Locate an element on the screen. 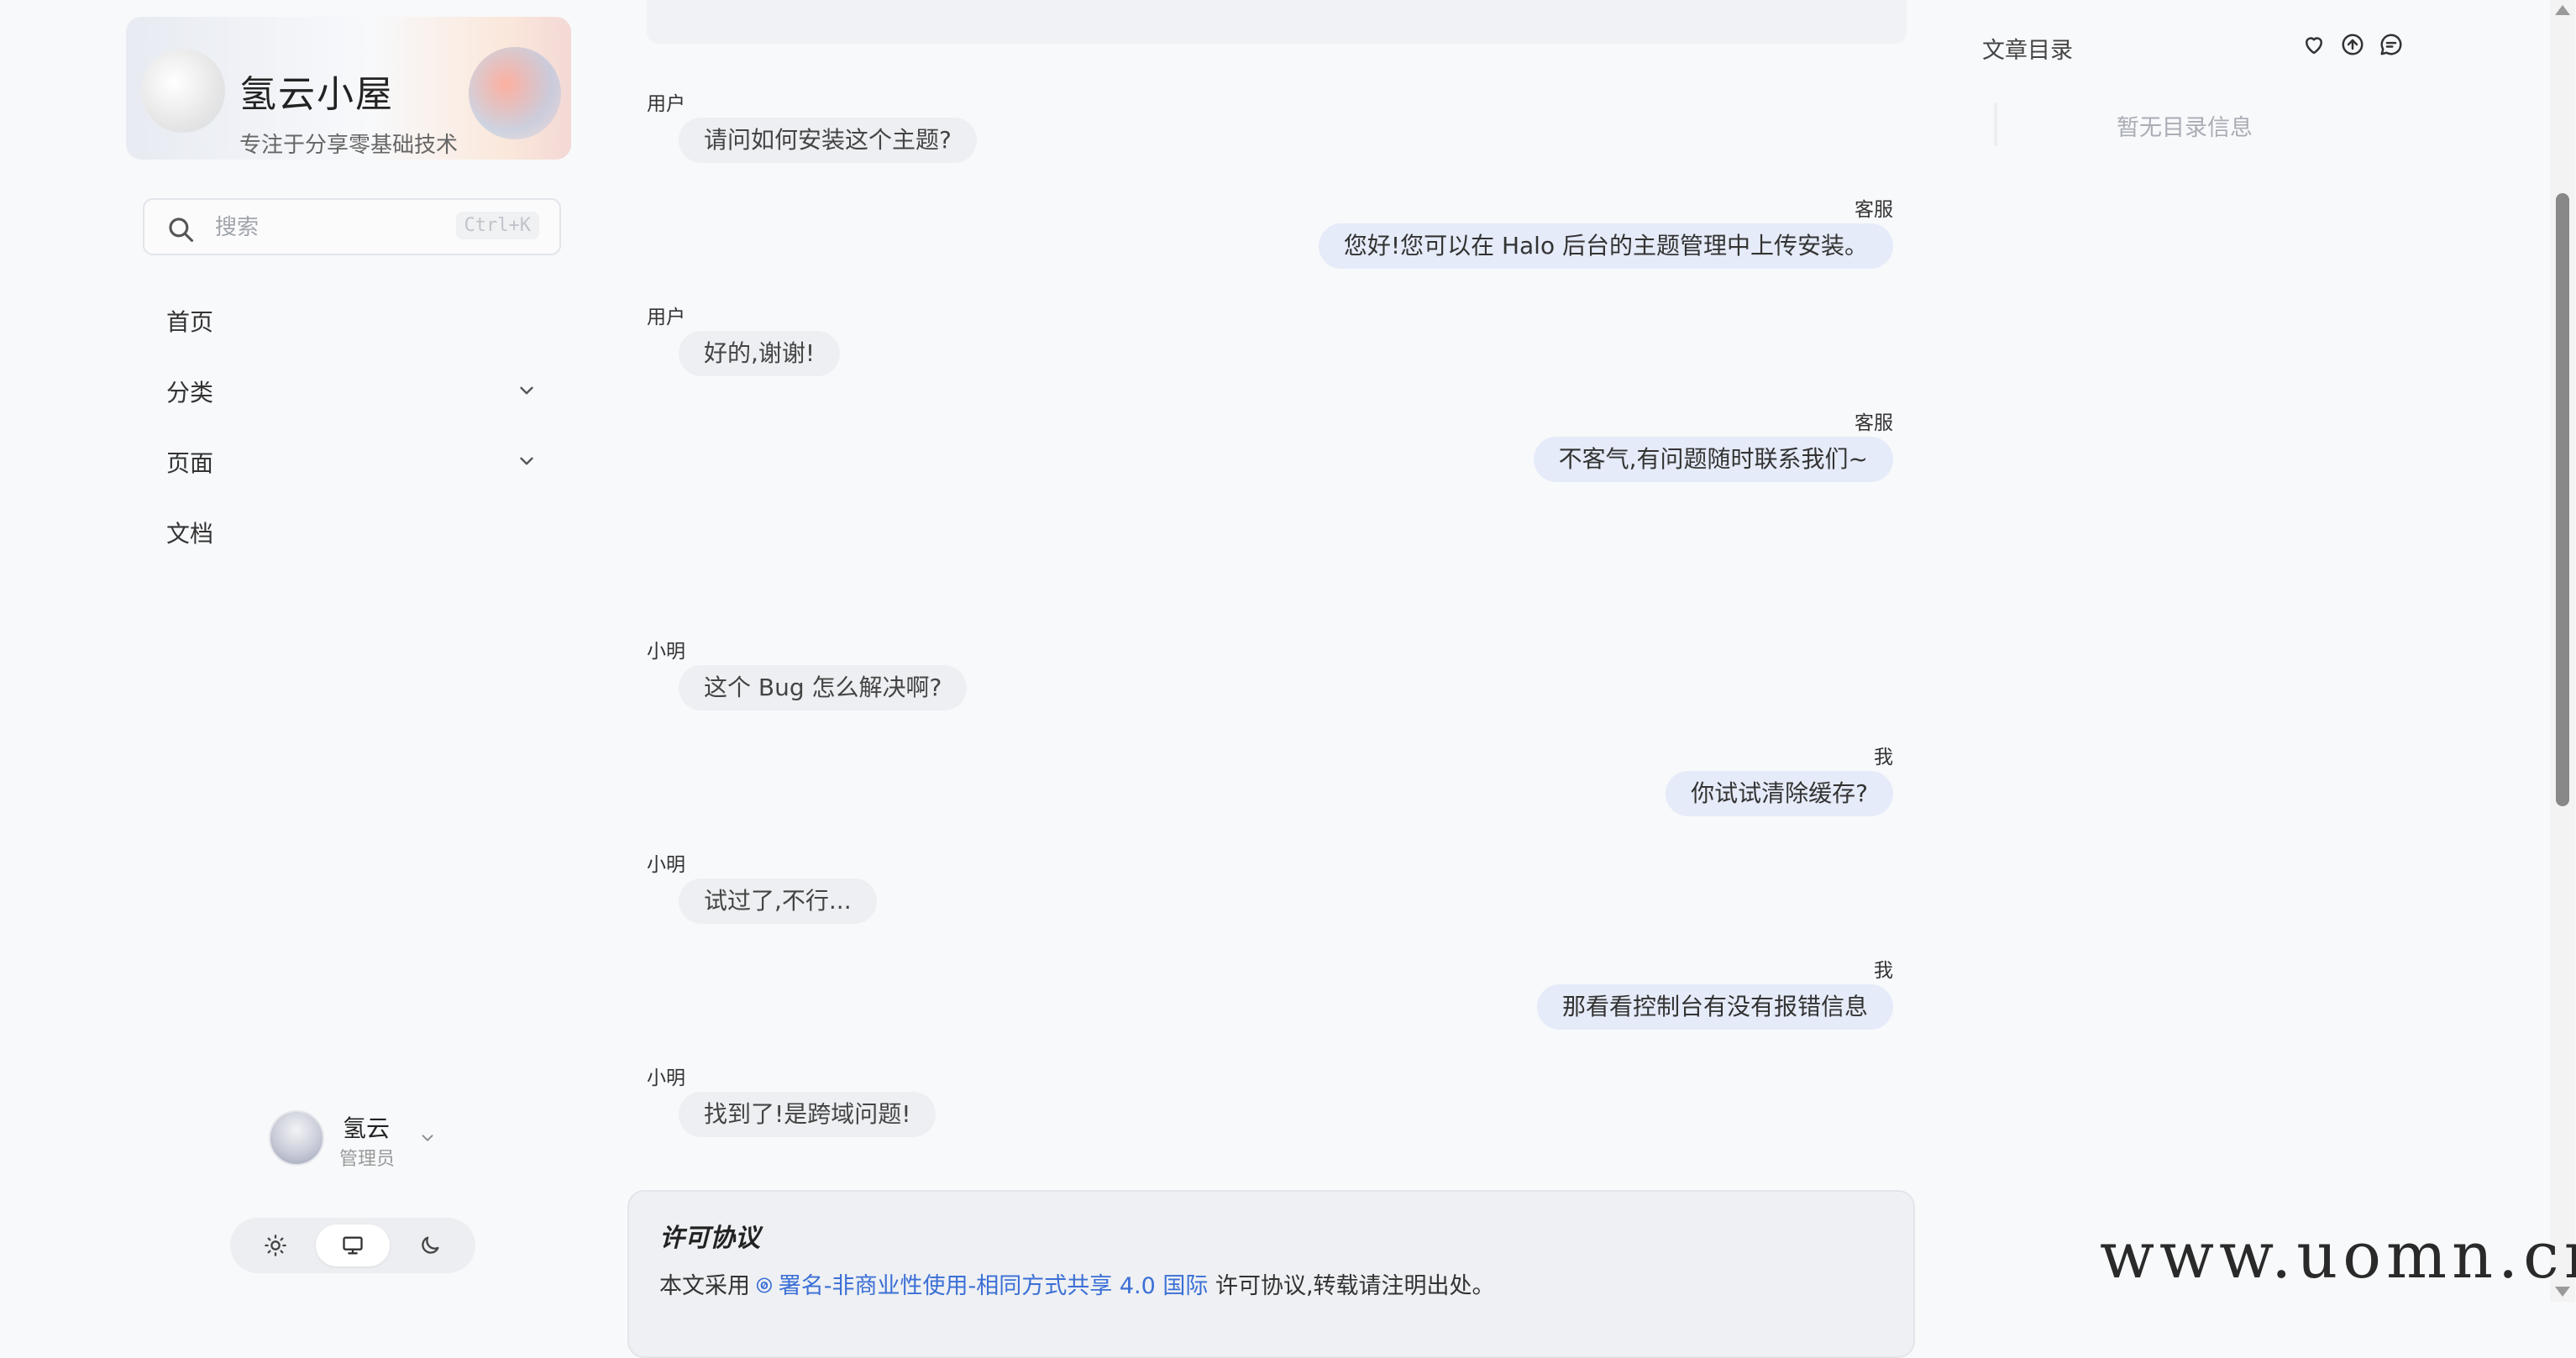  license-suffix: 许可协议,转载请注明出处。 is located at coordinates (1351, 1286).